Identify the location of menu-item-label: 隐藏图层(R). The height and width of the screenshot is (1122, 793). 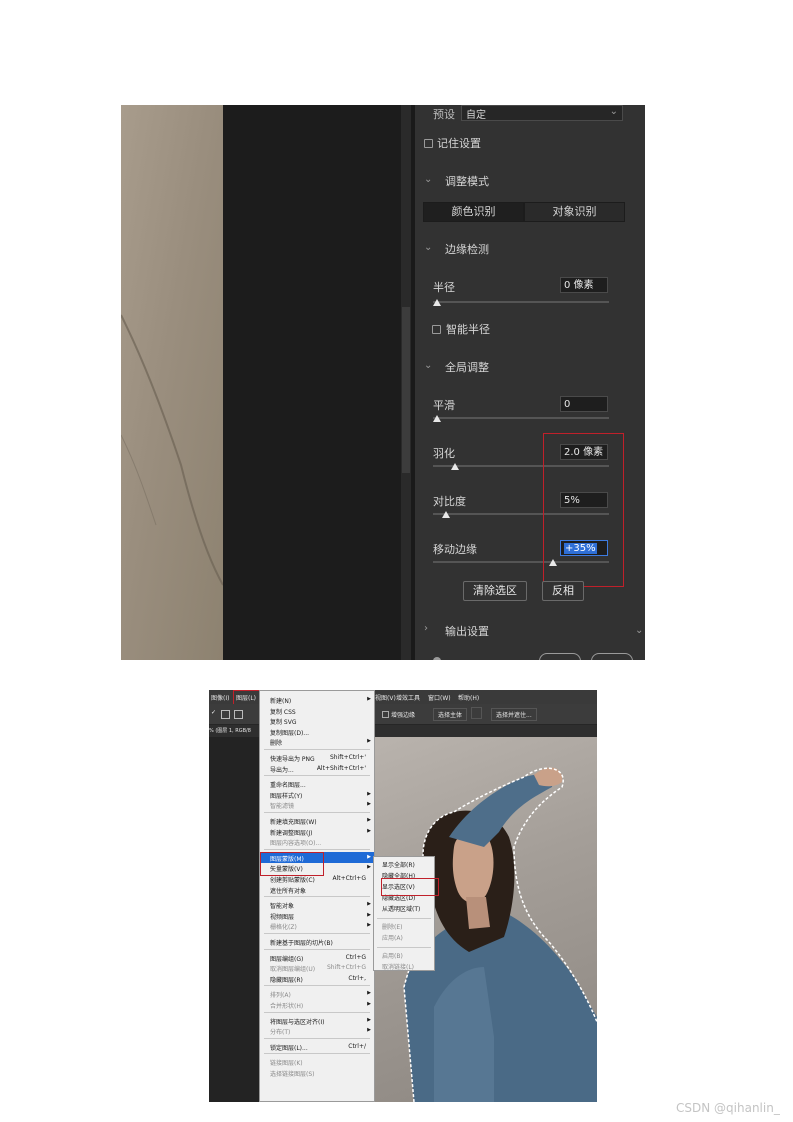
(286, 980).